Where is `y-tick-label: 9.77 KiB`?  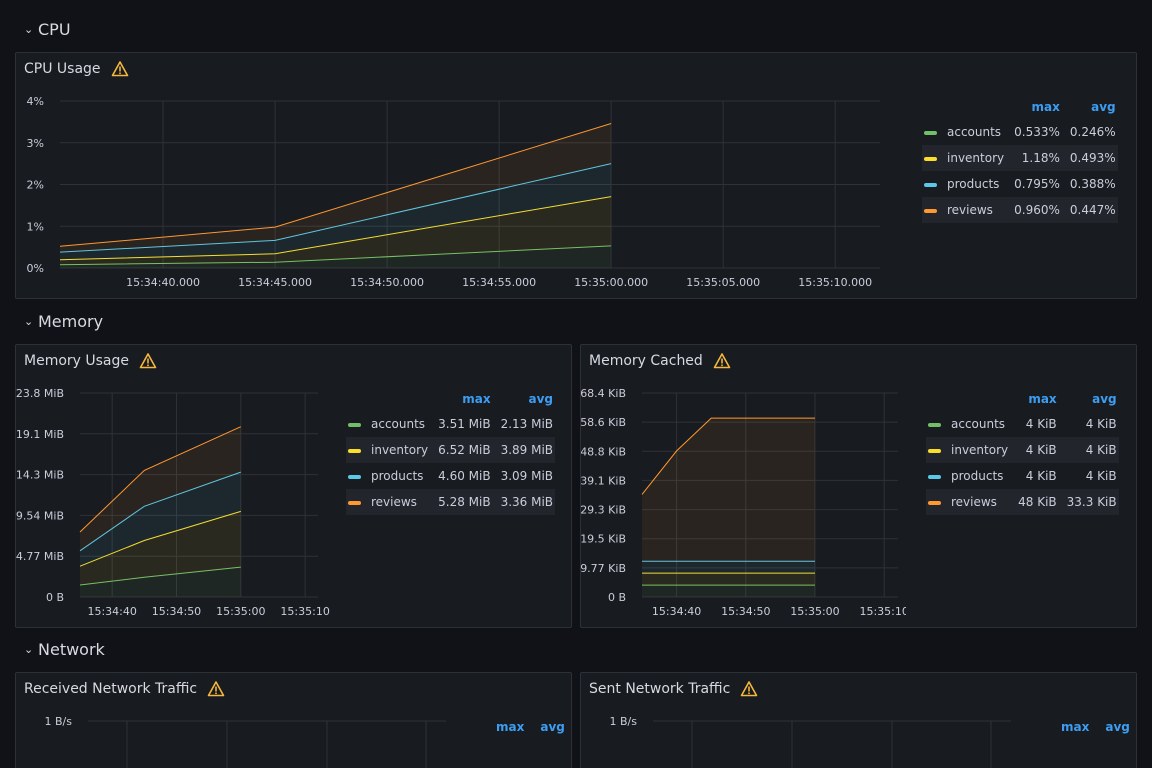 y-tick-label: 9.77 KiB is located at coordinates (603, 568).